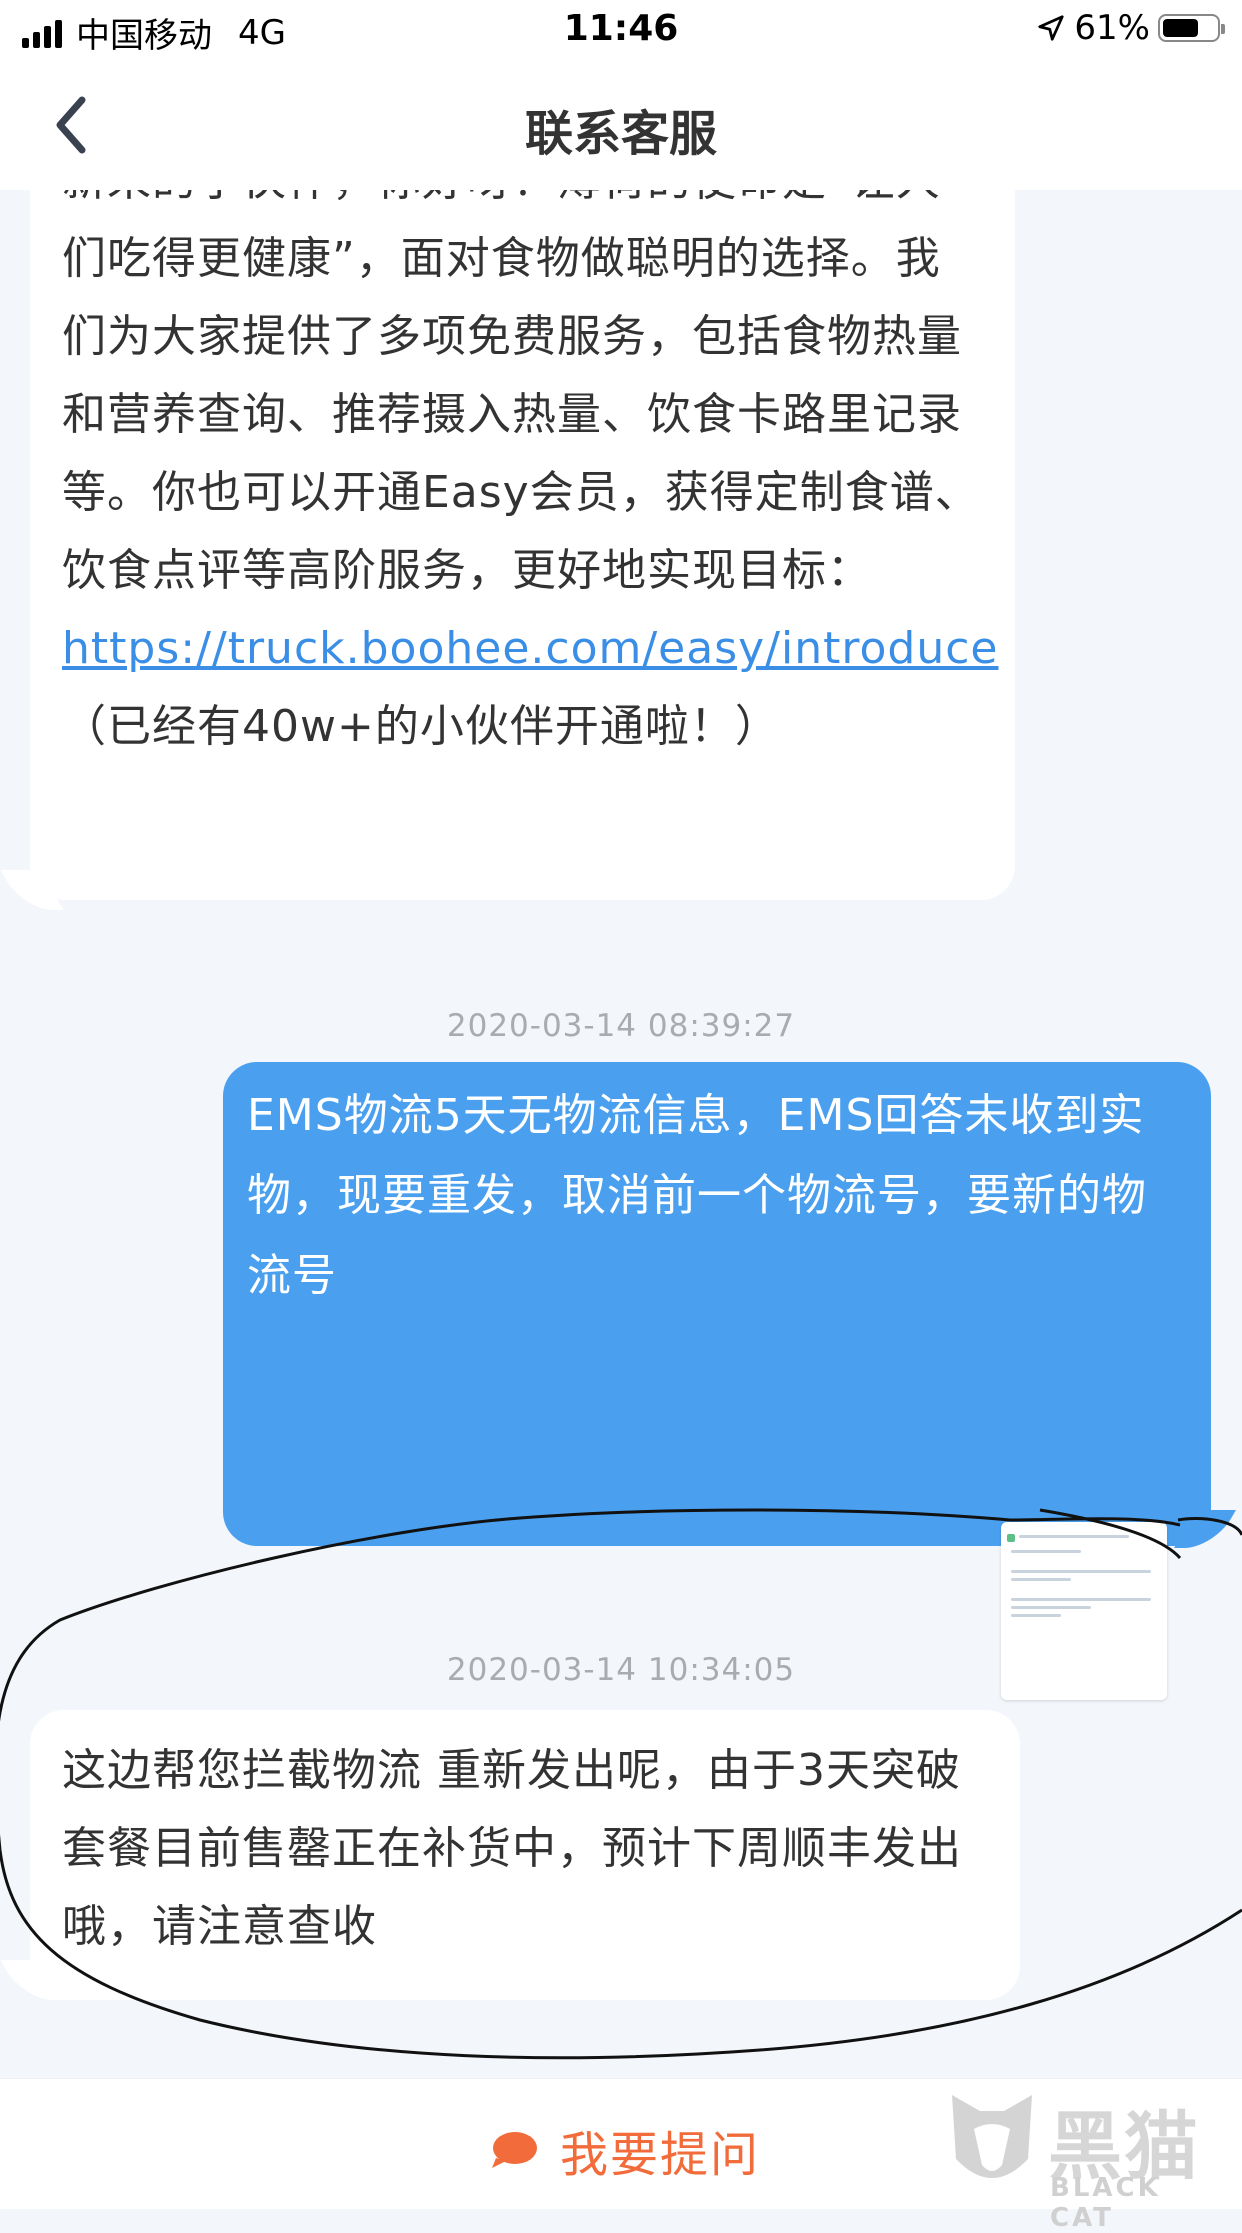 Image resolution: width=1242 pixels, height=2233 pixels. What do you see at coordinates (421, 726) in the screenshot?
I see `message-text-tail: （已经有40w+的小伙伴开通啦！）` at bounding box center [421, 726].